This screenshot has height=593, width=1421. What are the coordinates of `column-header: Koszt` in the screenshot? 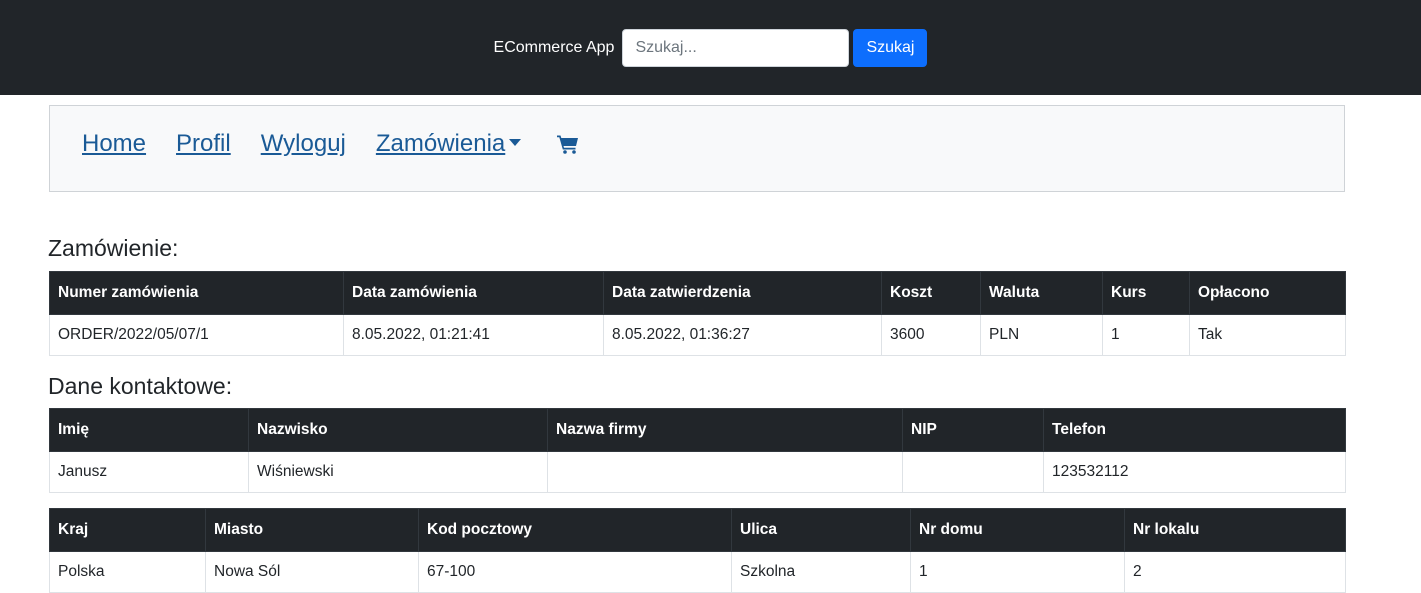 It's located at (931, 293).